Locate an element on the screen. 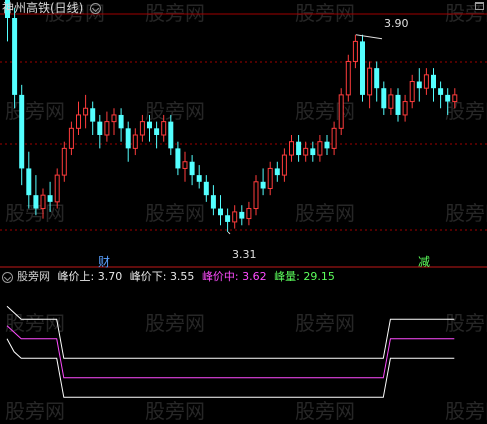 The width and height of the screenshot is (487, 424). mid-value: 3.62 is located at coordinates (254, 276).